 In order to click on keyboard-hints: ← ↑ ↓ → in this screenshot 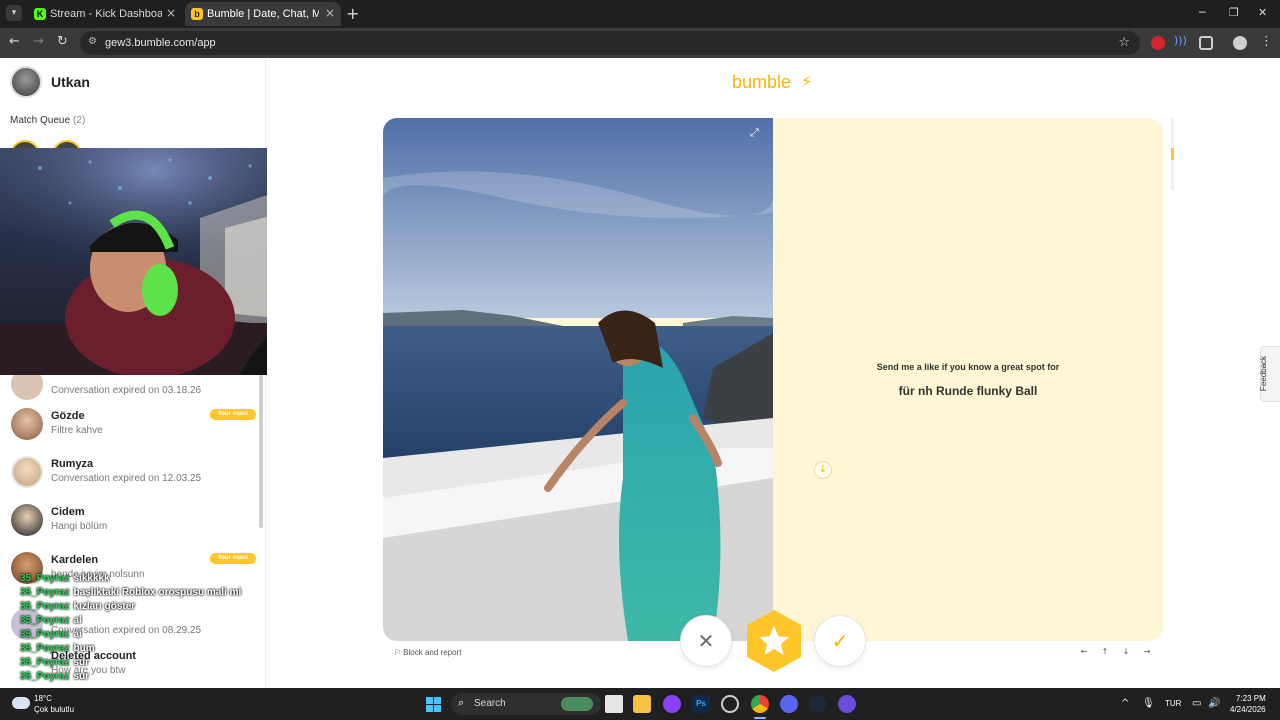, I will do `click(1121, 651)`.